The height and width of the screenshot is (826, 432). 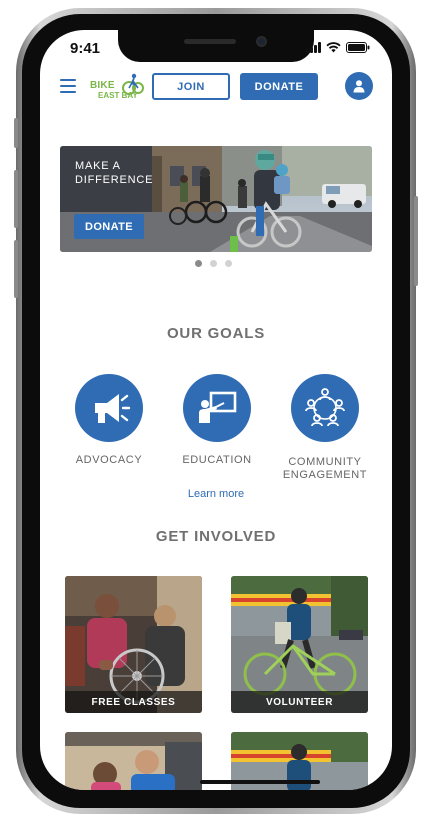 I want to click on side-button-volume-up, so click(x=16, y=199).